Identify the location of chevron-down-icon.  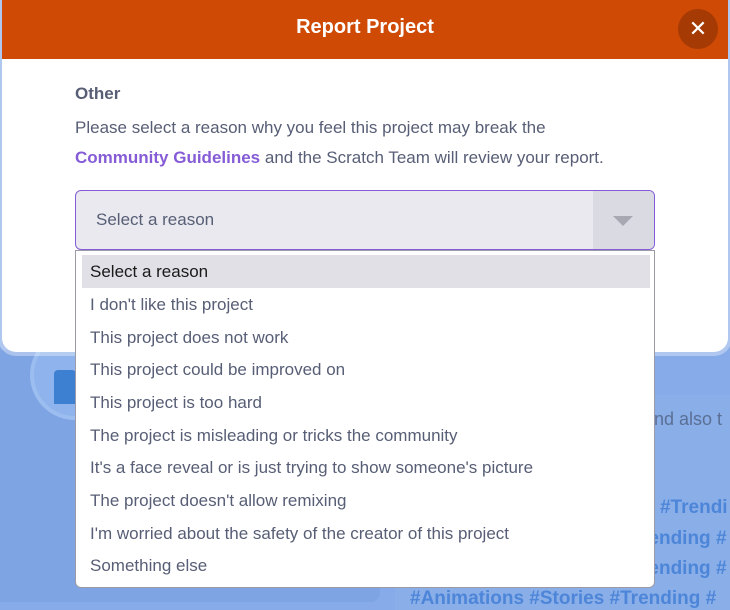
(623, 221).